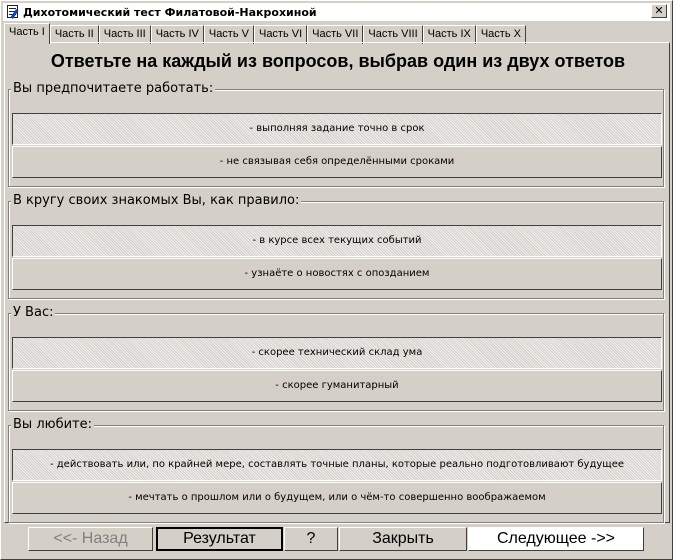 The height and width of the screenshot is (560, 673). I want to click on result-button: Результат, so click(219, 539).